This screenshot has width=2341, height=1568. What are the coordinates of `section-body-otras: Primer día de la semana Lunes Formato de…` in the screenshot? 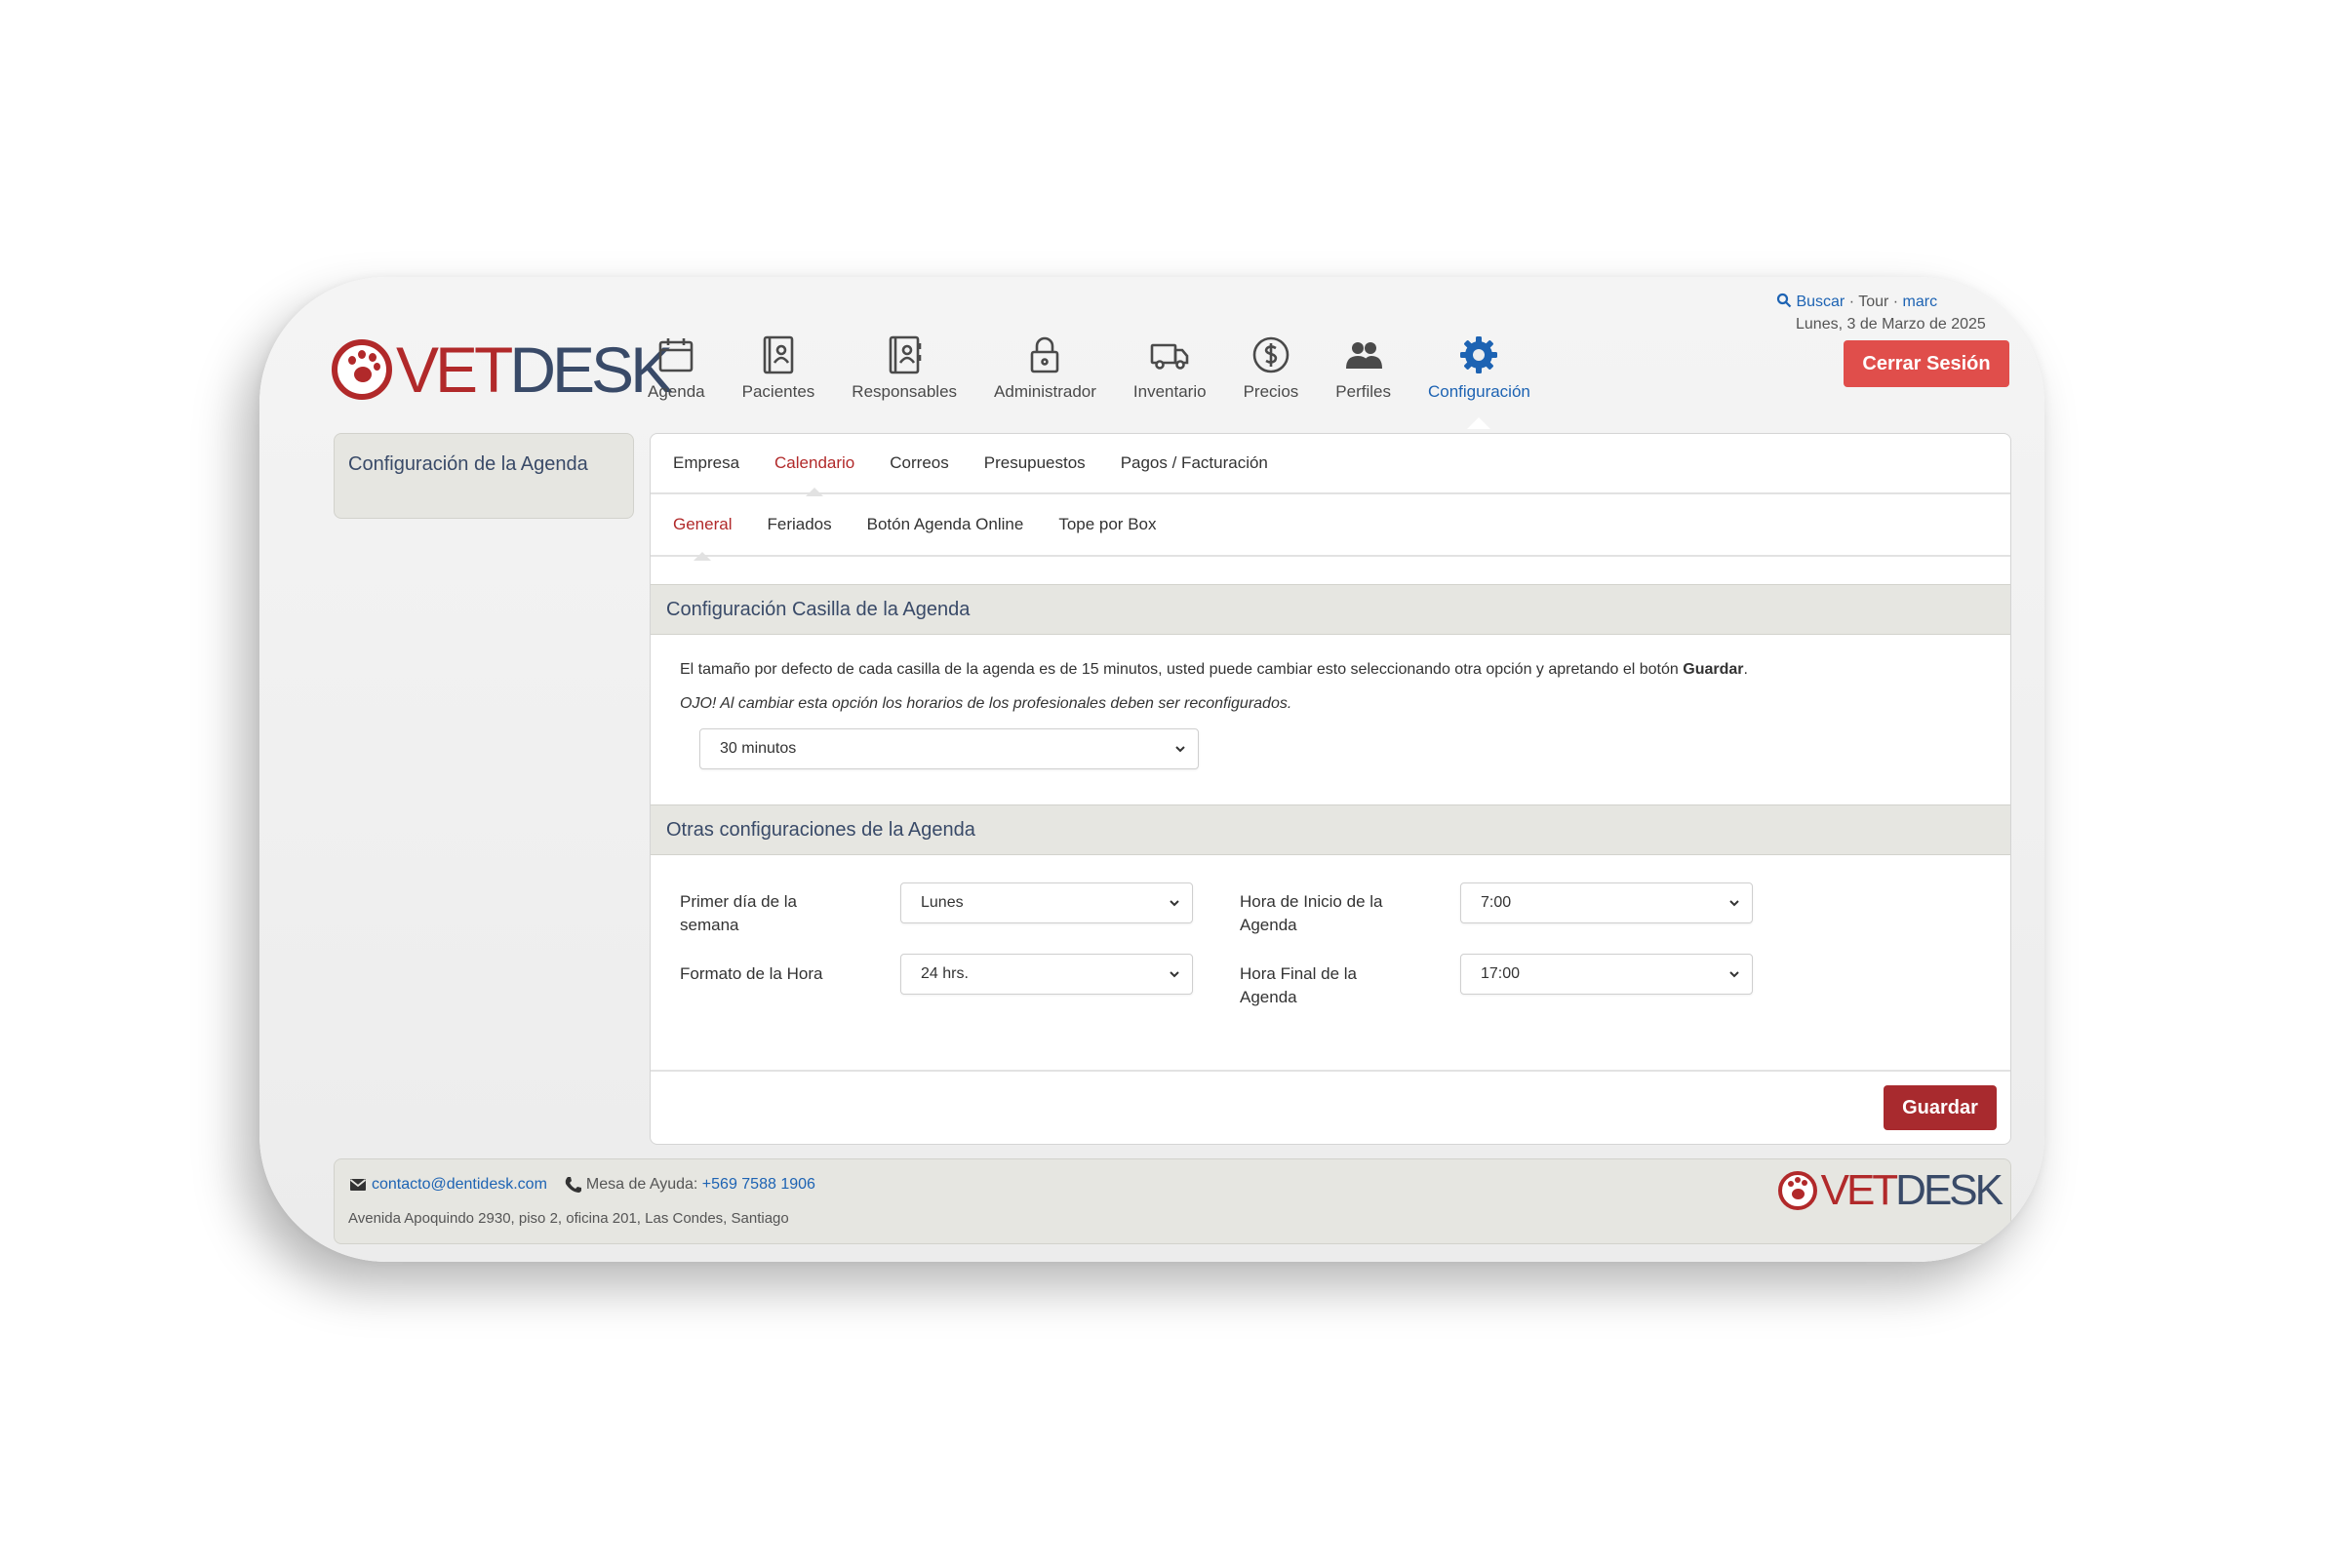 It's located at (1330, 958).